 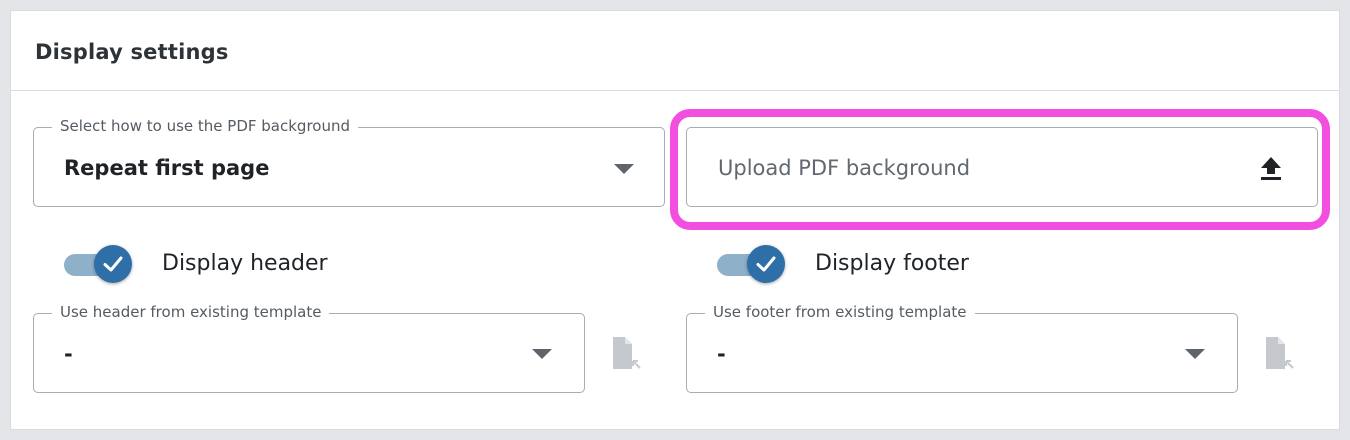 I want to click on upload-icon, so click(x=1271, y=169).